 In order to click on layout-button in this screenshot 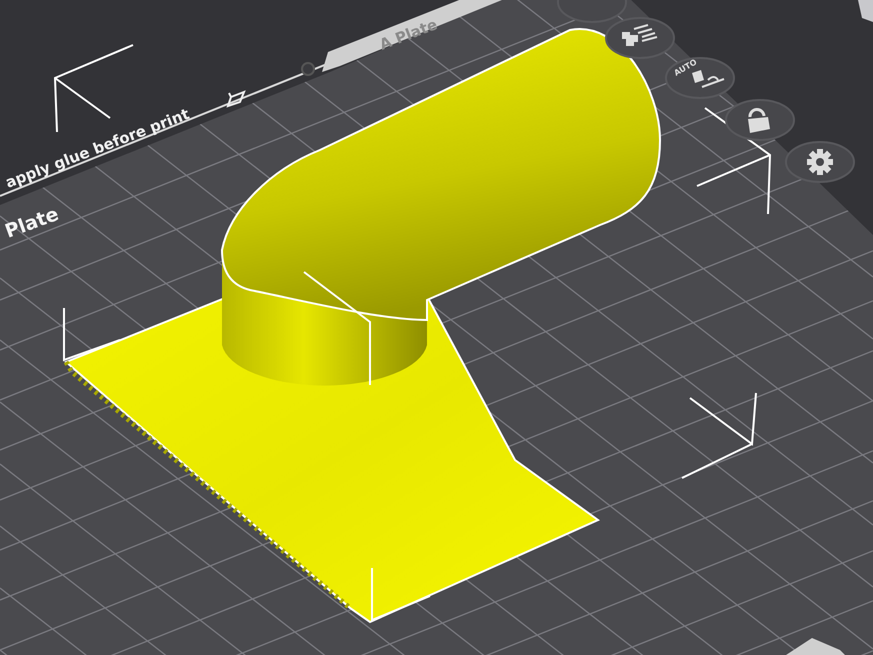, I will do `click(640, 38)`.